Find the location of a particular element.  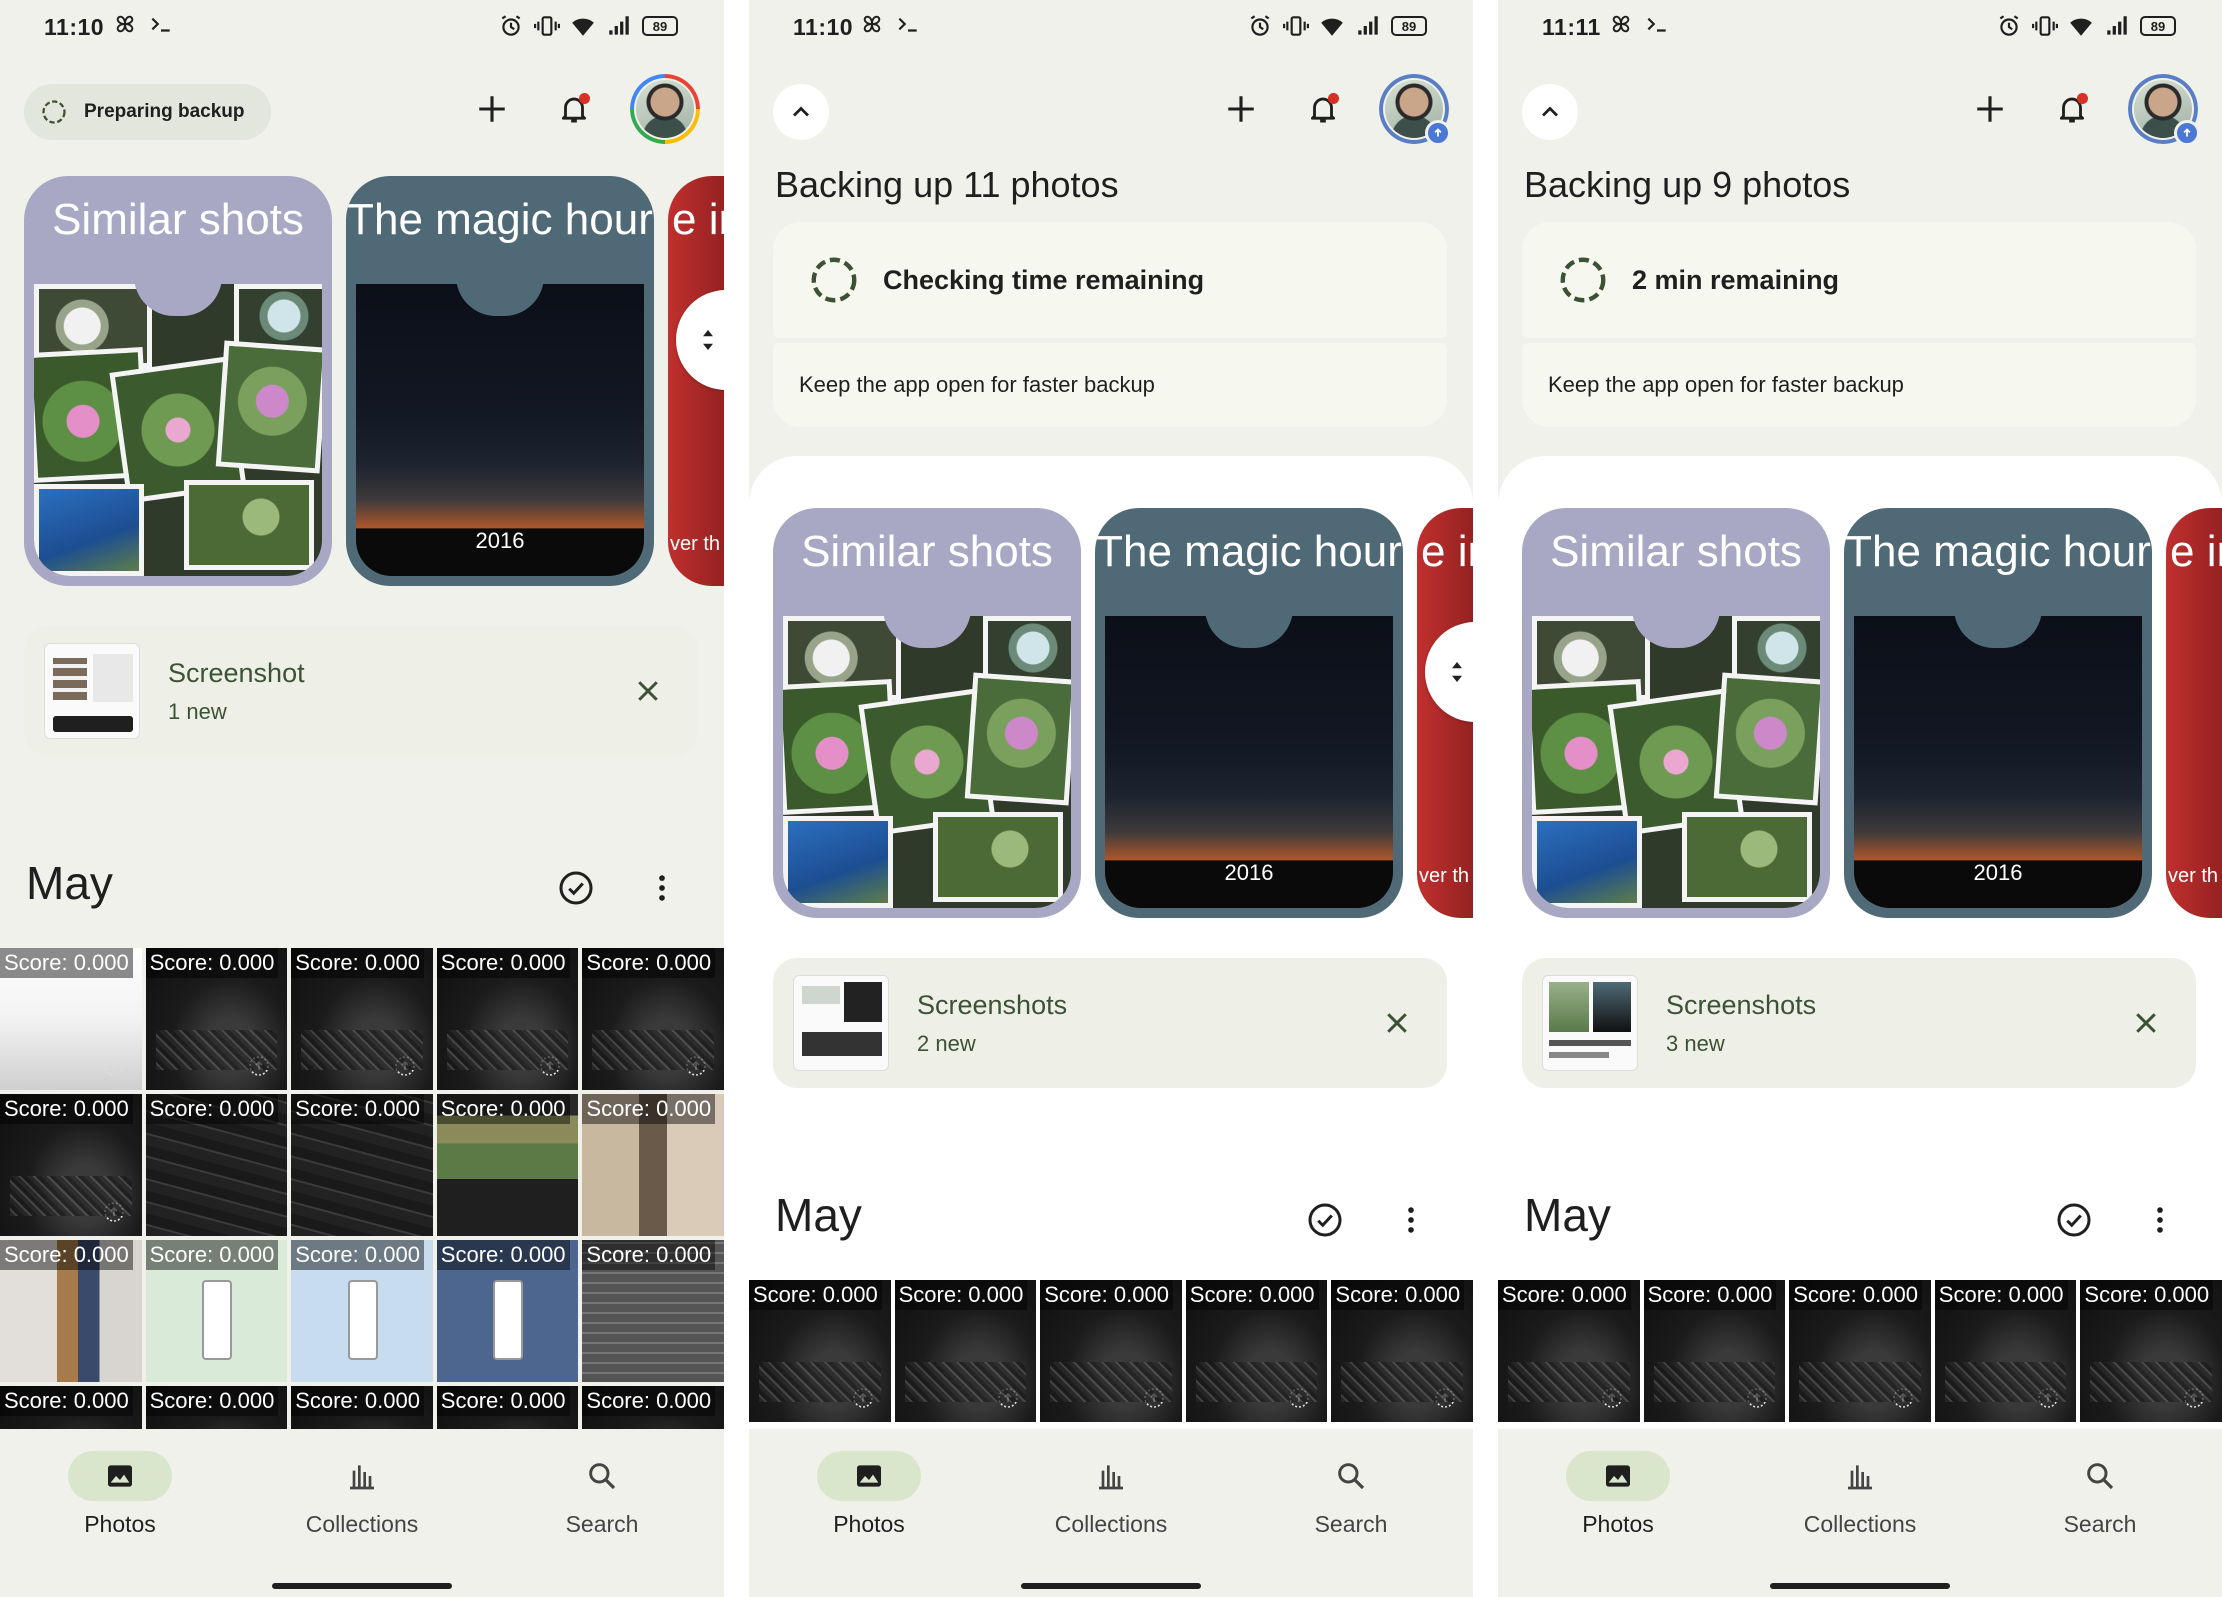

close-icon is located at coordinates (1397, 1023).